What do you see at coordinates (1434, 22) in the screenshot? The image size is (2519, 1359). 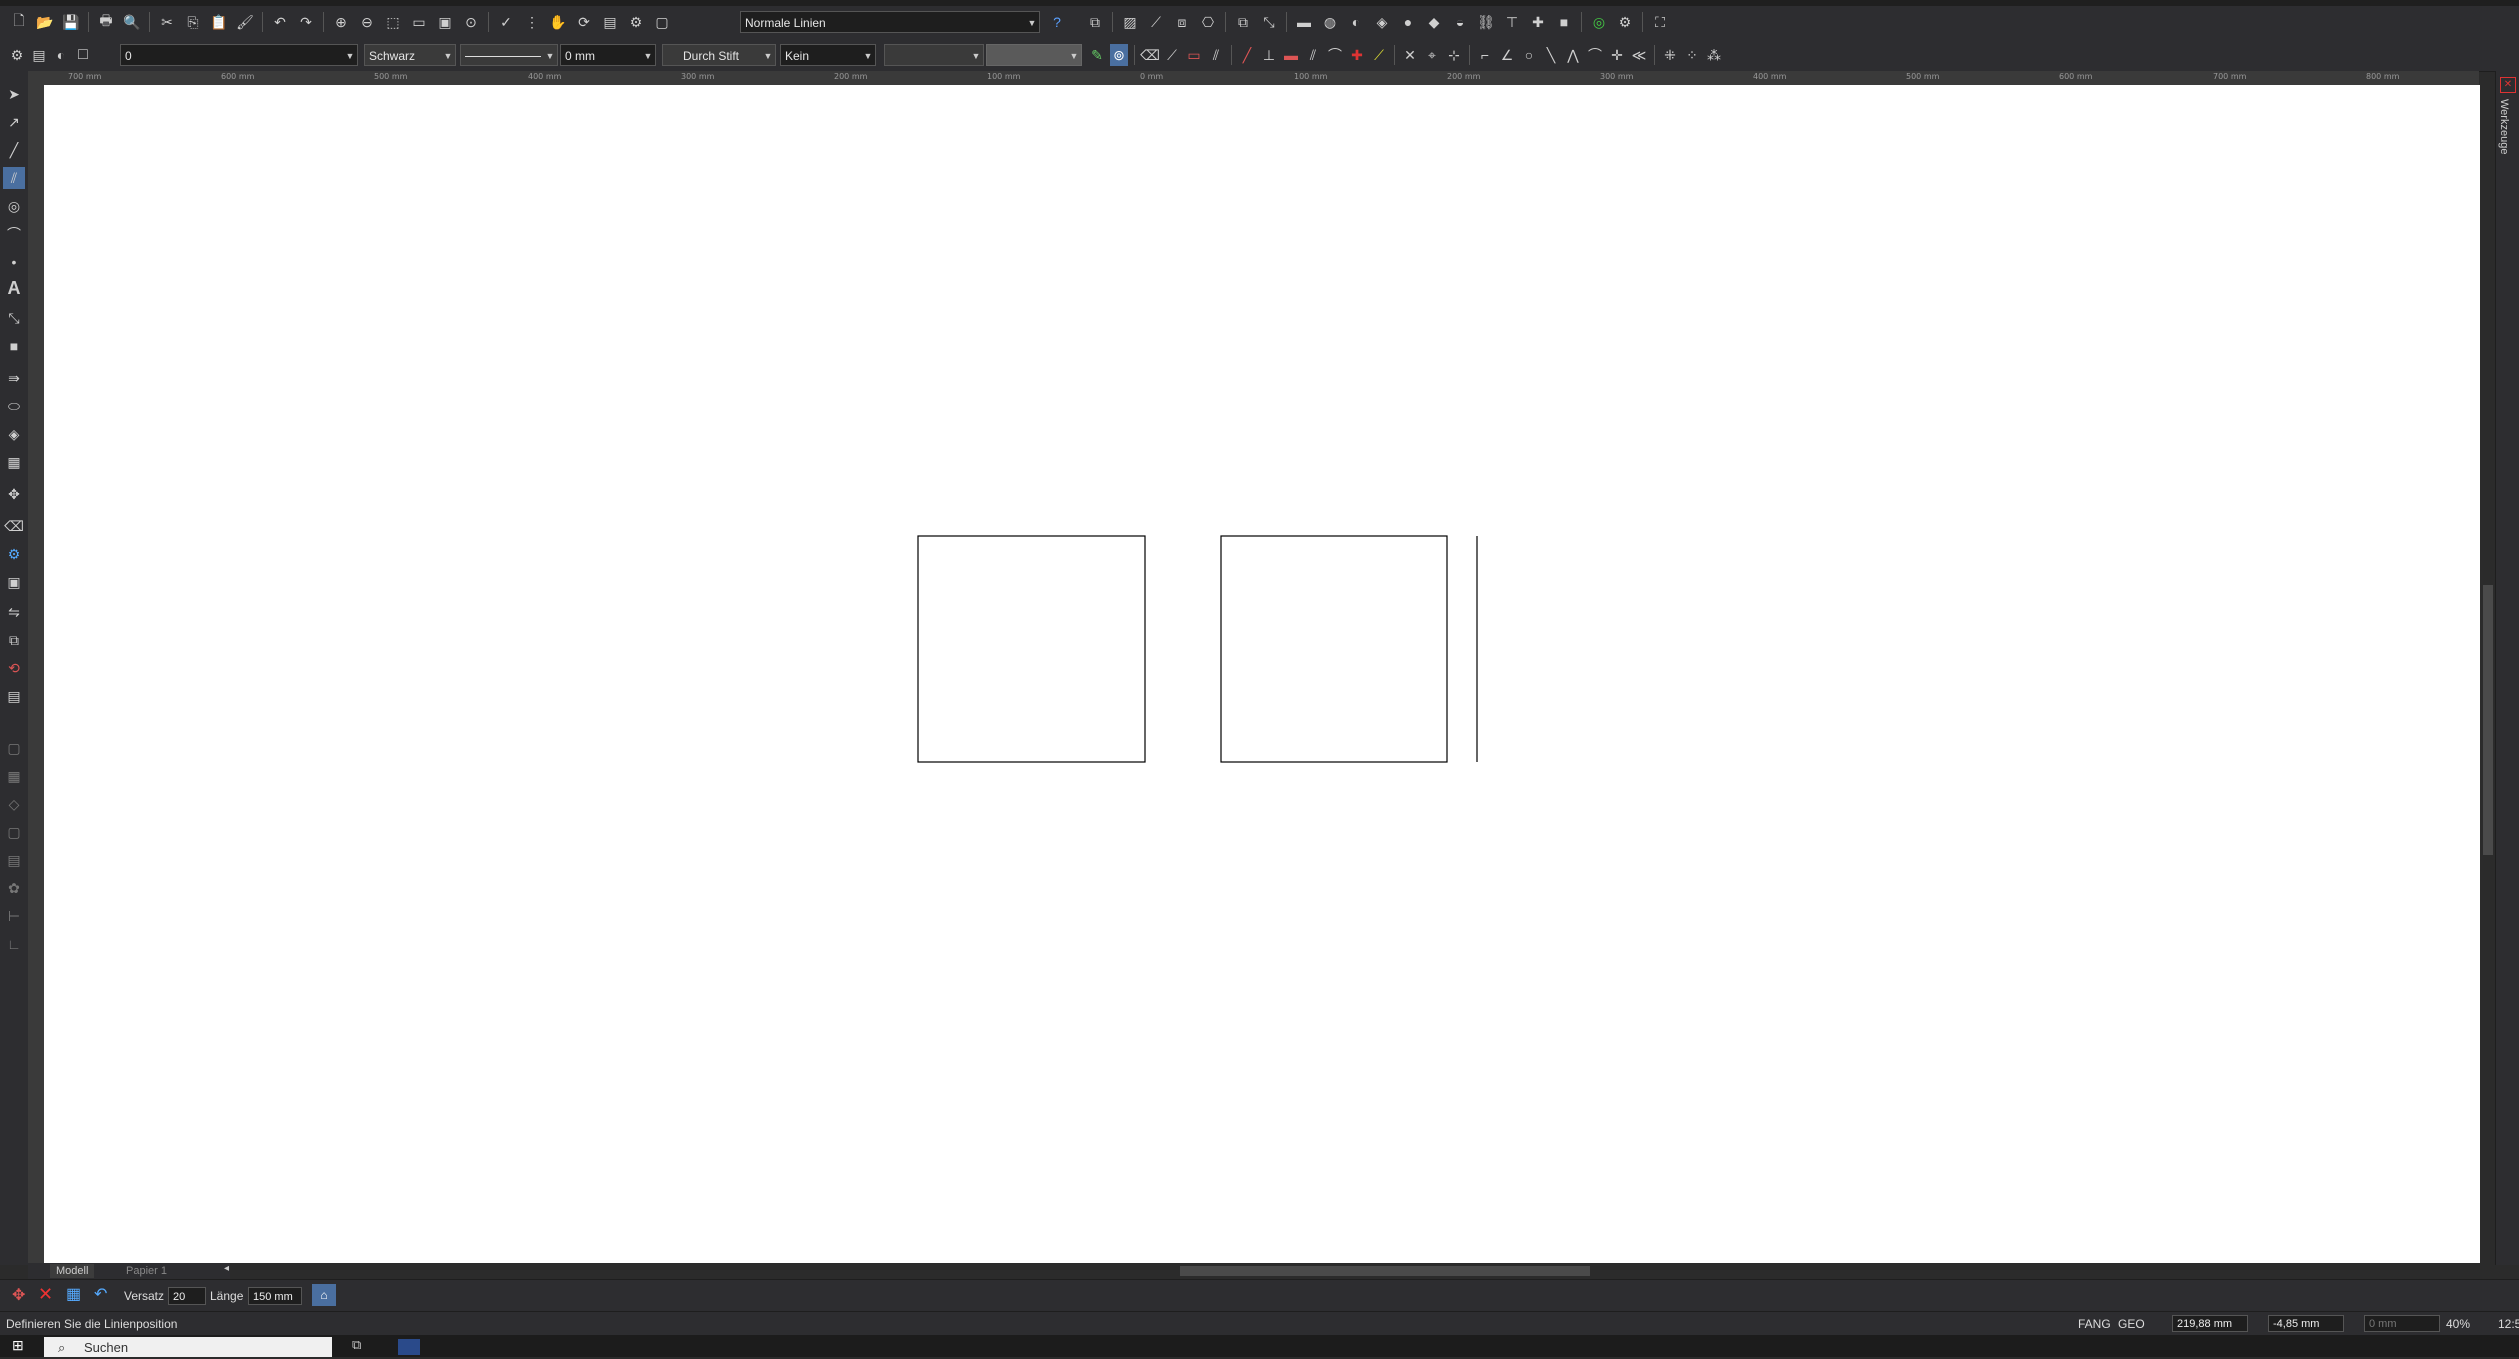 I see `shape-icon: ◆` at bounding box center [1434, 22].